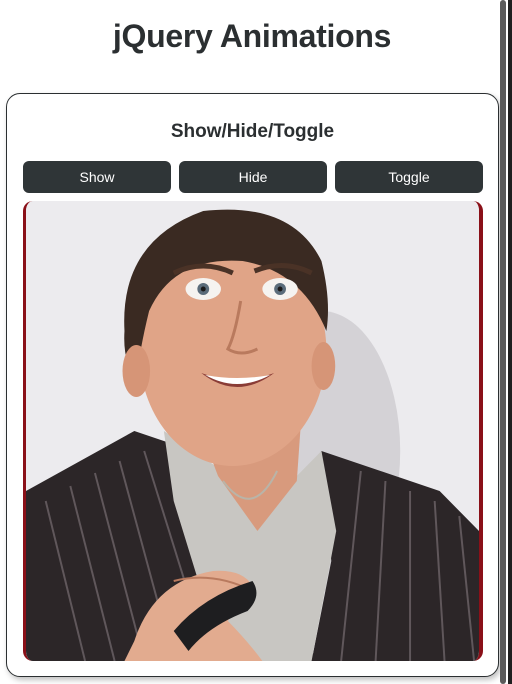 This screenshot has height=684, width=512. Describe the element at coordinates (510, 342) in the screenshot. I see `window-edge` at that location.